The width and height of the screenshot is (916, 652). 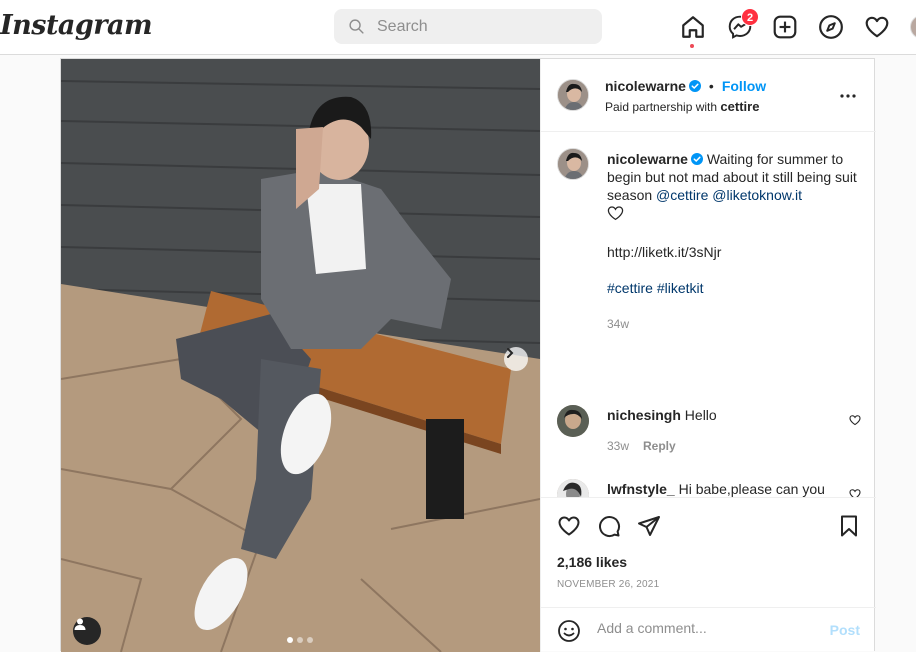 I want to click on comment-username: lwfnstyle_, so click(x=641, y=489).